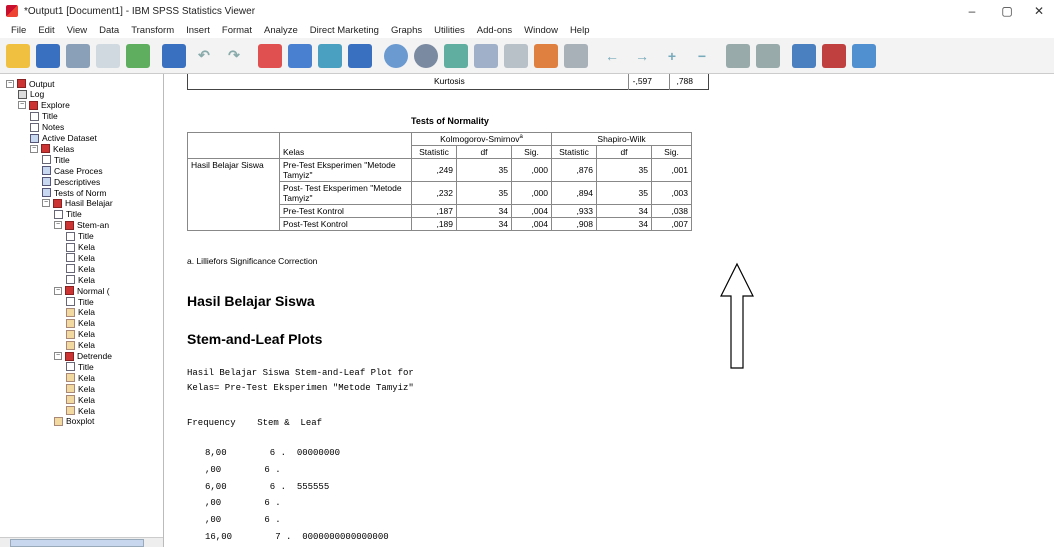  What do you see at coordinates (234, 56) in the screenshot?
I see `redo-icon: ↷` at bounding box center [234, 56].